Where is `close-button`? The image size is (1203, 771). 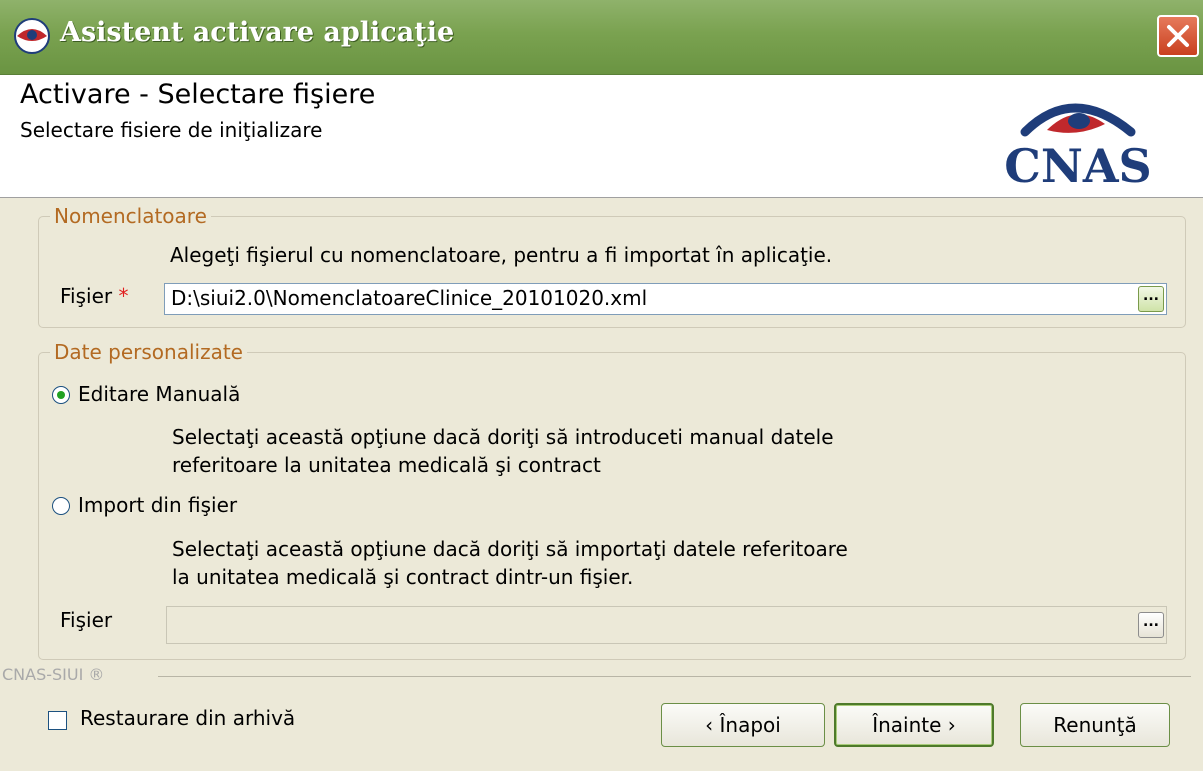
close-button is located at coordinates (1178, 36).